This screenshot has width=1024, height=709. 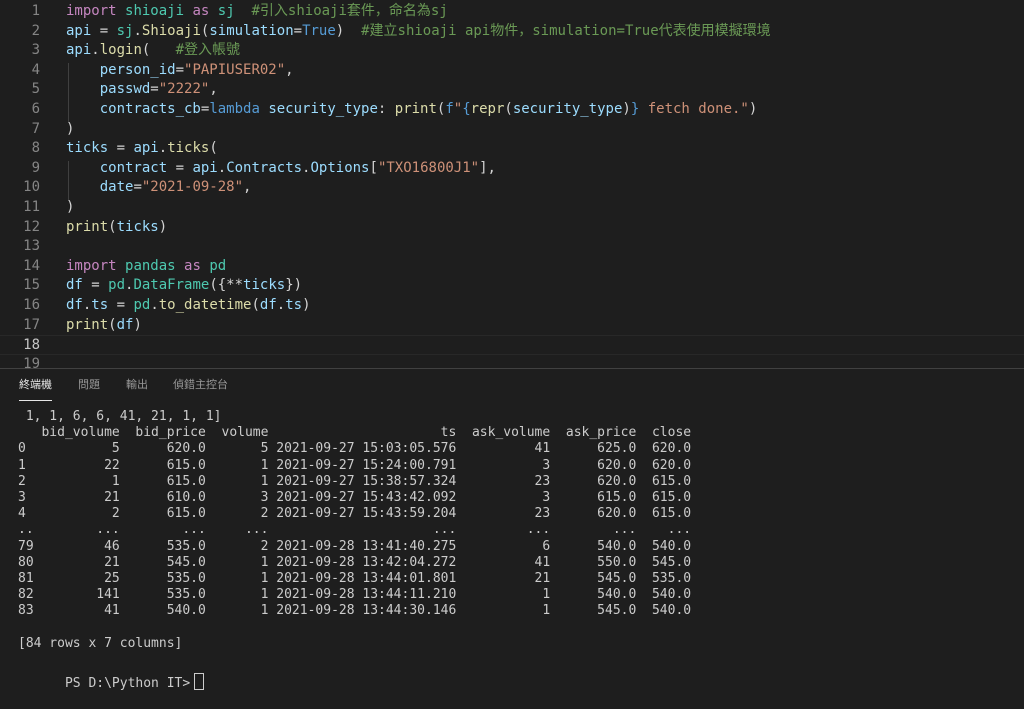 I want to click on code-token: sj, so click(x=125, y=30).